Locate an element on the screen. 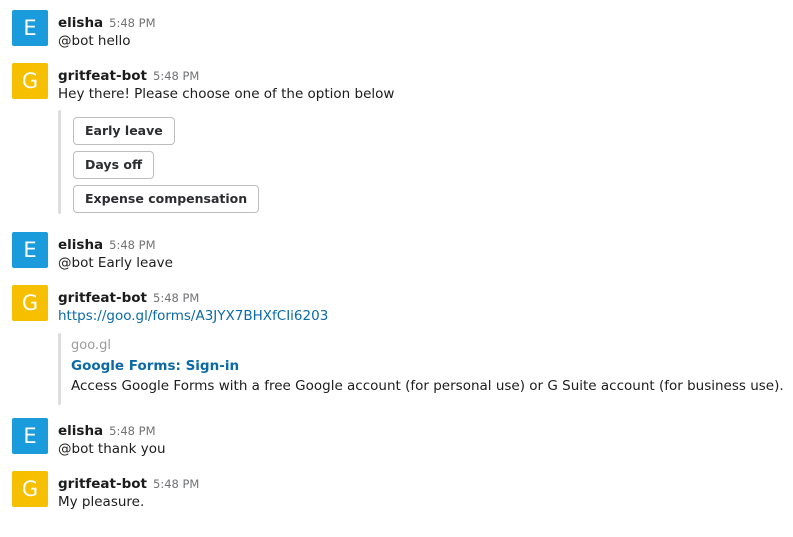  unfurl-bar is located at coordinates (59, 369).